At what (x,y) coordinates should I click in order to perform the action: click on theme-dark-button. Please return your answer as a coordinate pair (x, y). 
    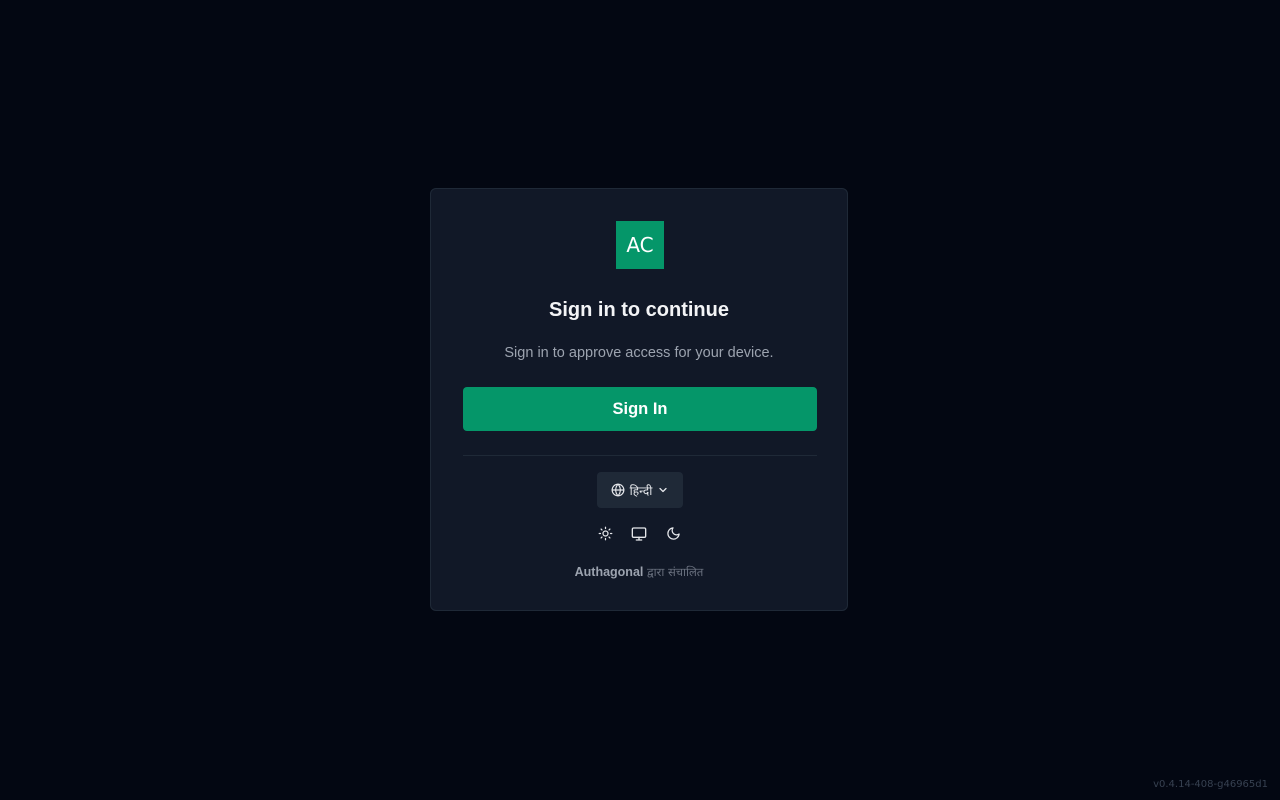
    Looking at the image, I should click on (673, 536).